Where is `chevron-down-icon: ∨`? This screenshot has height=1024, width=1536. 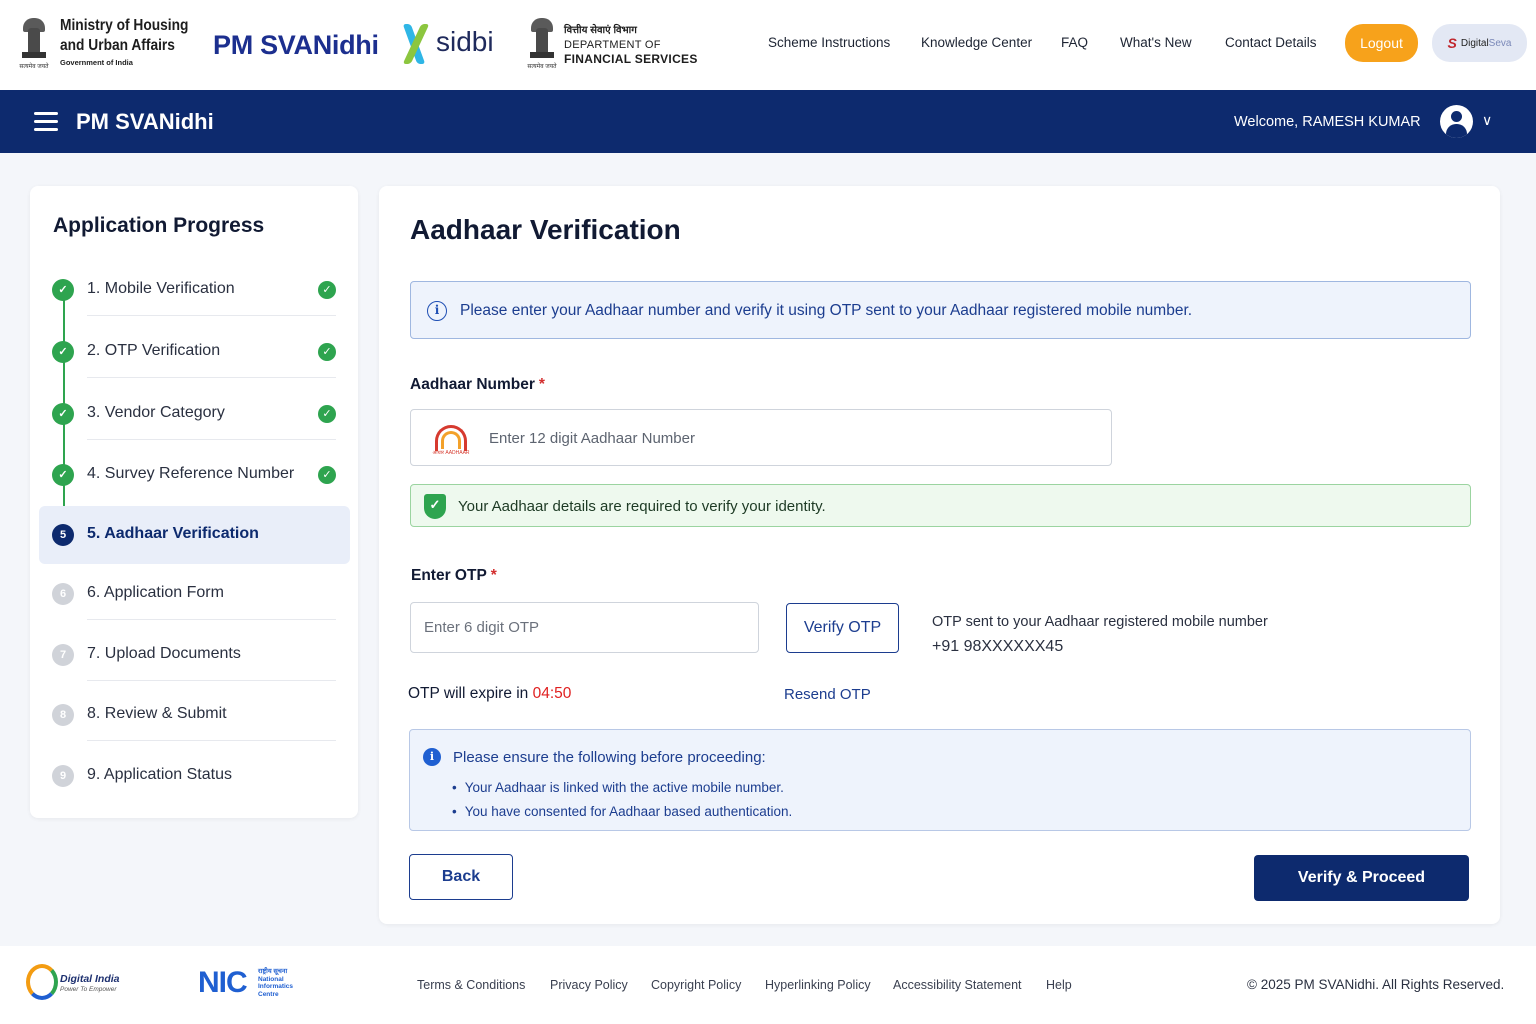 chevron-down-icon: ∨ is located at coordinates (1487, 120).